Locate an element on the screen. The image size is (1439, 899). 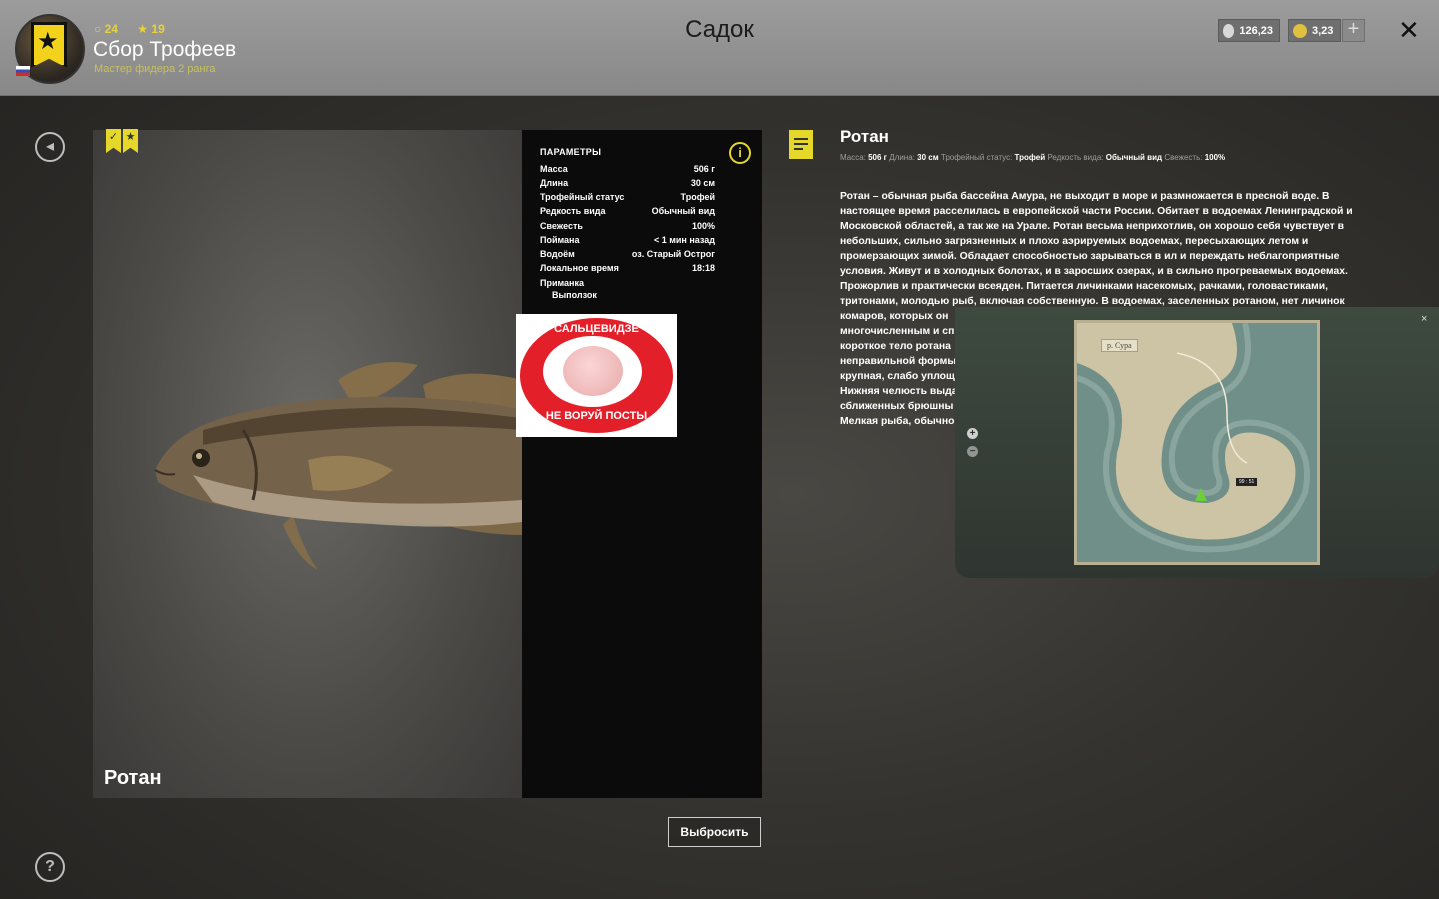
fish-badges: ✓ ★ is located at coordinates (123, 140).